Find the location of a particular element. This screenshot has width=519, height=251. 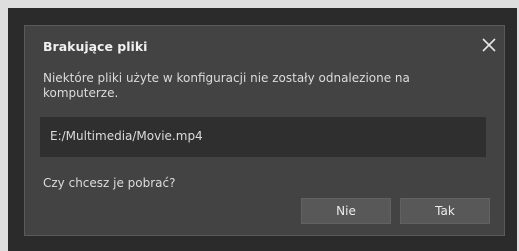

missing-file-path: E:/Multimedia/Movie.mp4 is located at coordinates (126, 136).